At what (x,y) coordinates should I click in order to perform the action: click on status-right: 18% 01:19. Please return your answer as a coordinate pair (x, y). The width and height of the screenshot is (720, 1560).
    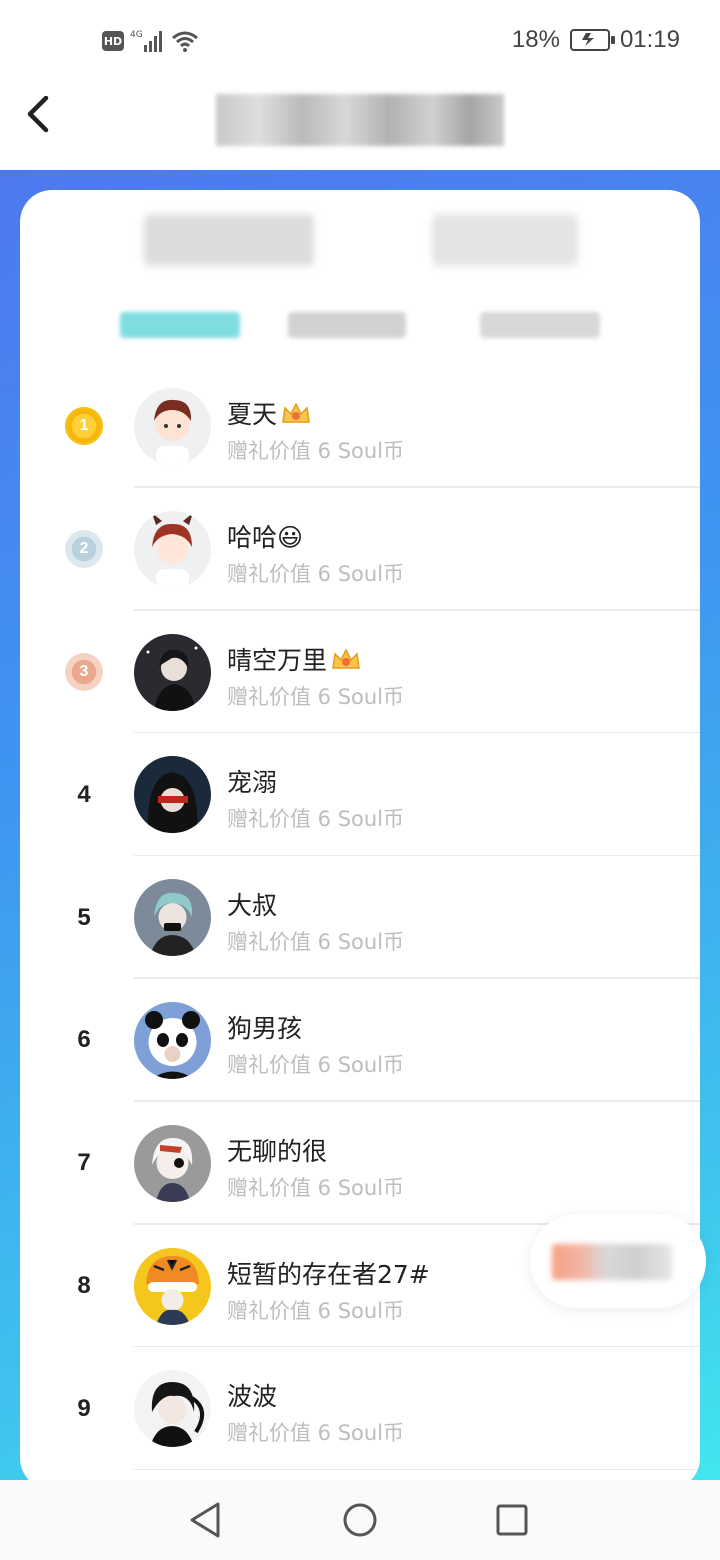
    Looking at the image, I should click on (596, 40).